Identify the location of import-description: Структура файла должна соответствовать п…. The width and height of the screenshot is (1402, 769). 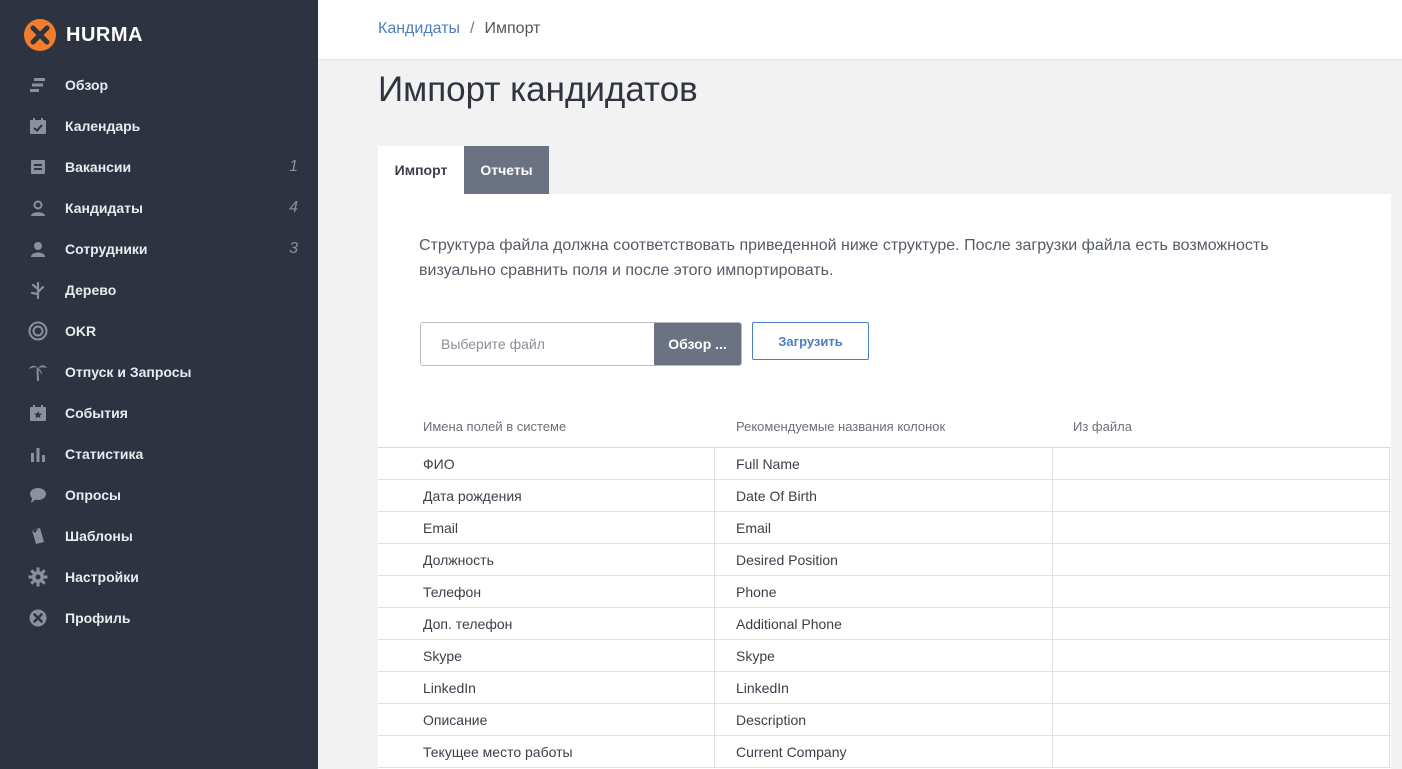
(844, 258).